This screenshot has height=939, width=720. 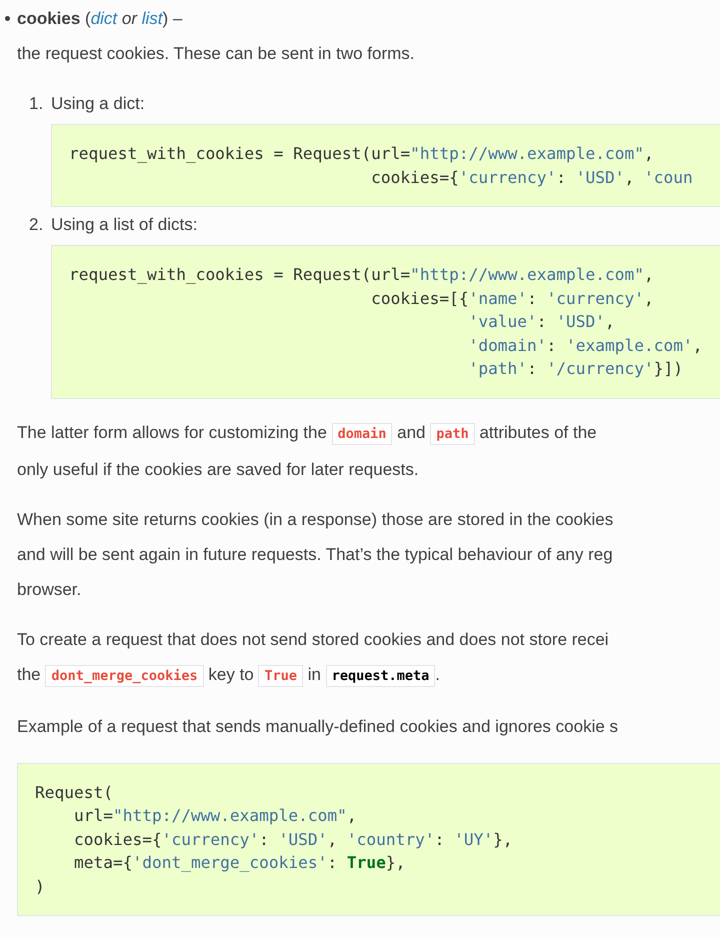 I want to click on inline-code: domain, so click(x=362, y=433).